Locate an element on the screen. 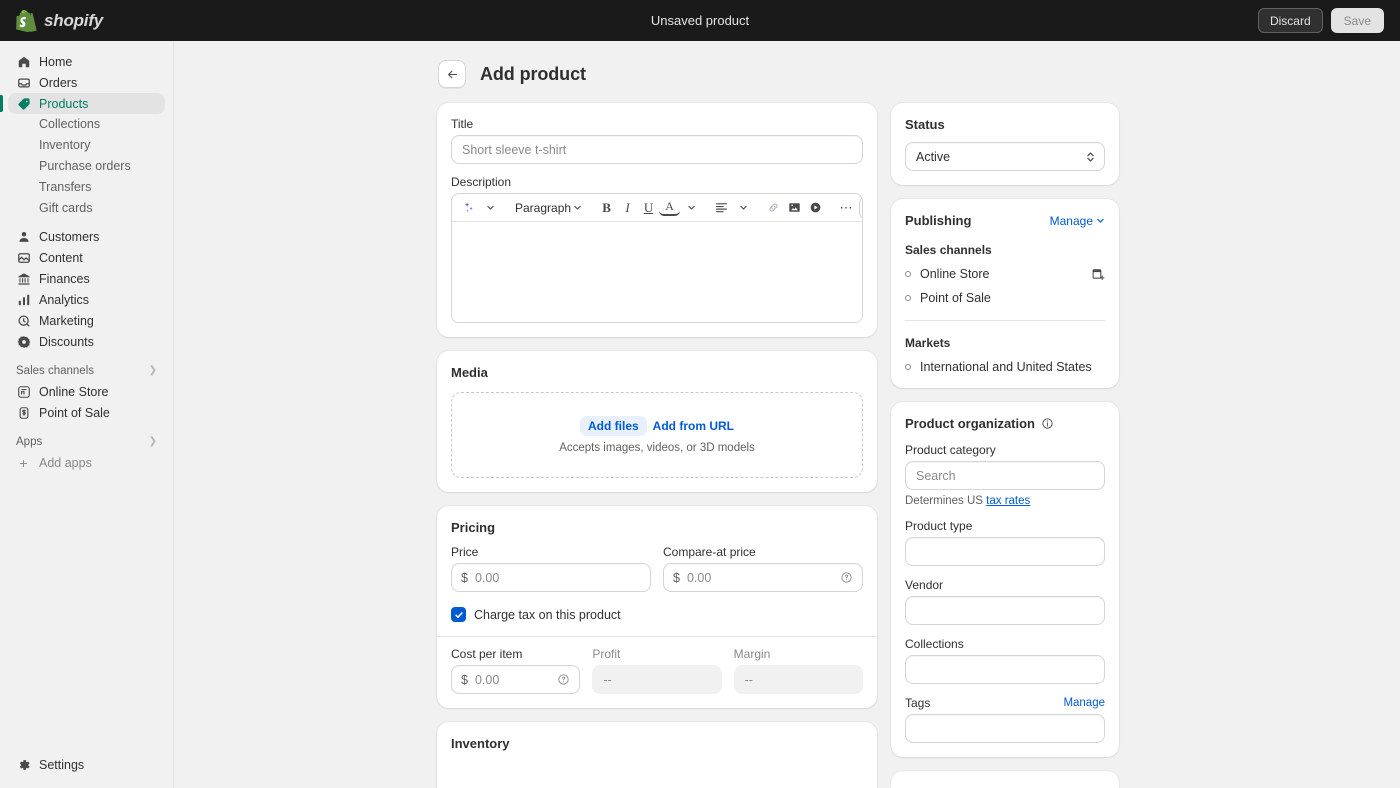 The width and height of the screenshot is (1400, 788). description-body is located at coordinates (657, 272).